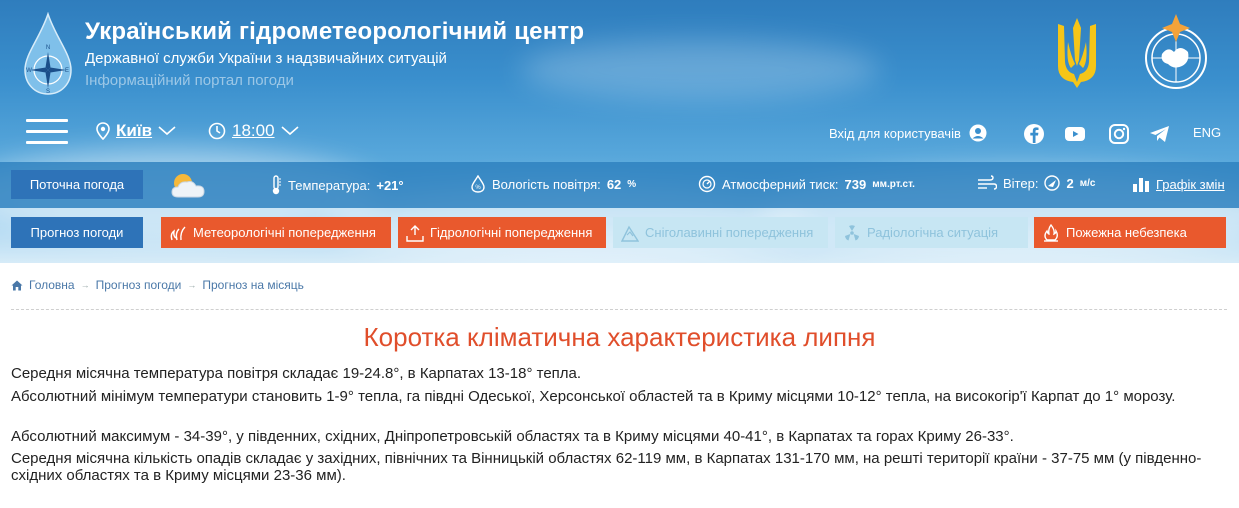  I want to click on wind-readout: Вітер: 2 м/с, so click(1036, 183).